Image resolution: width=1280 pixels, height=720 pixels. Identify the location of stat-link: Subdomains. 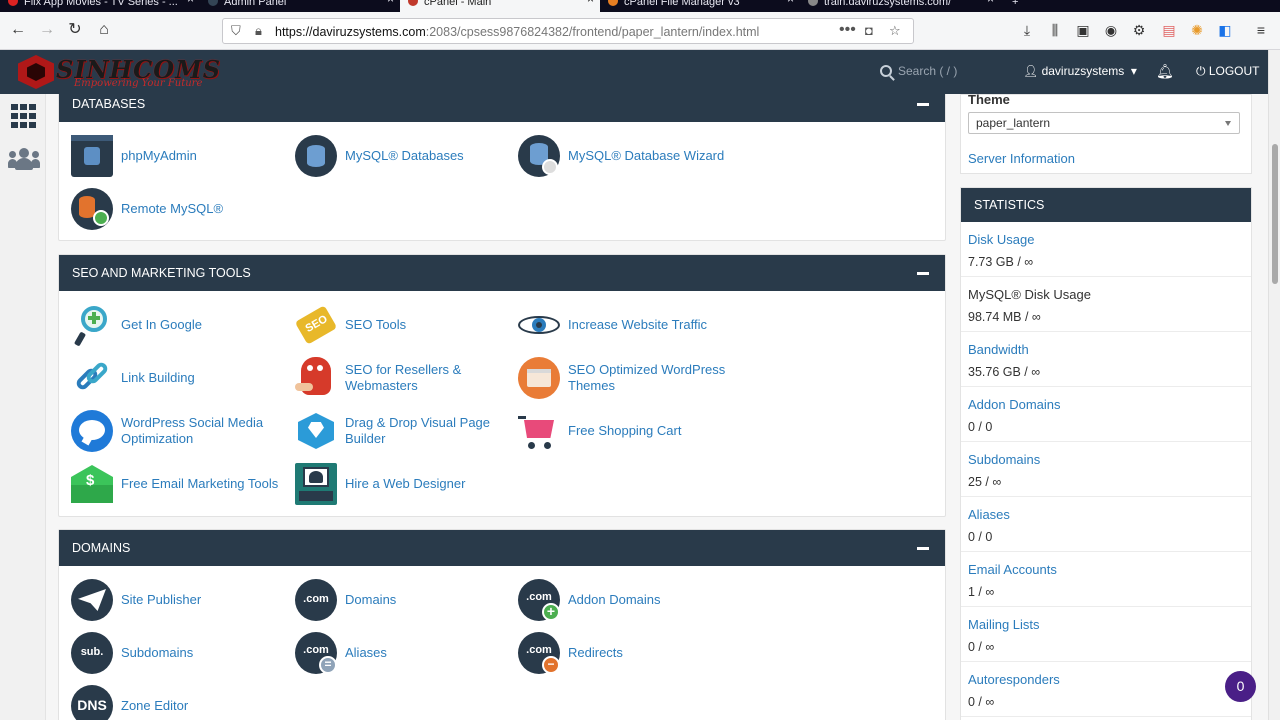
(1004, 459).